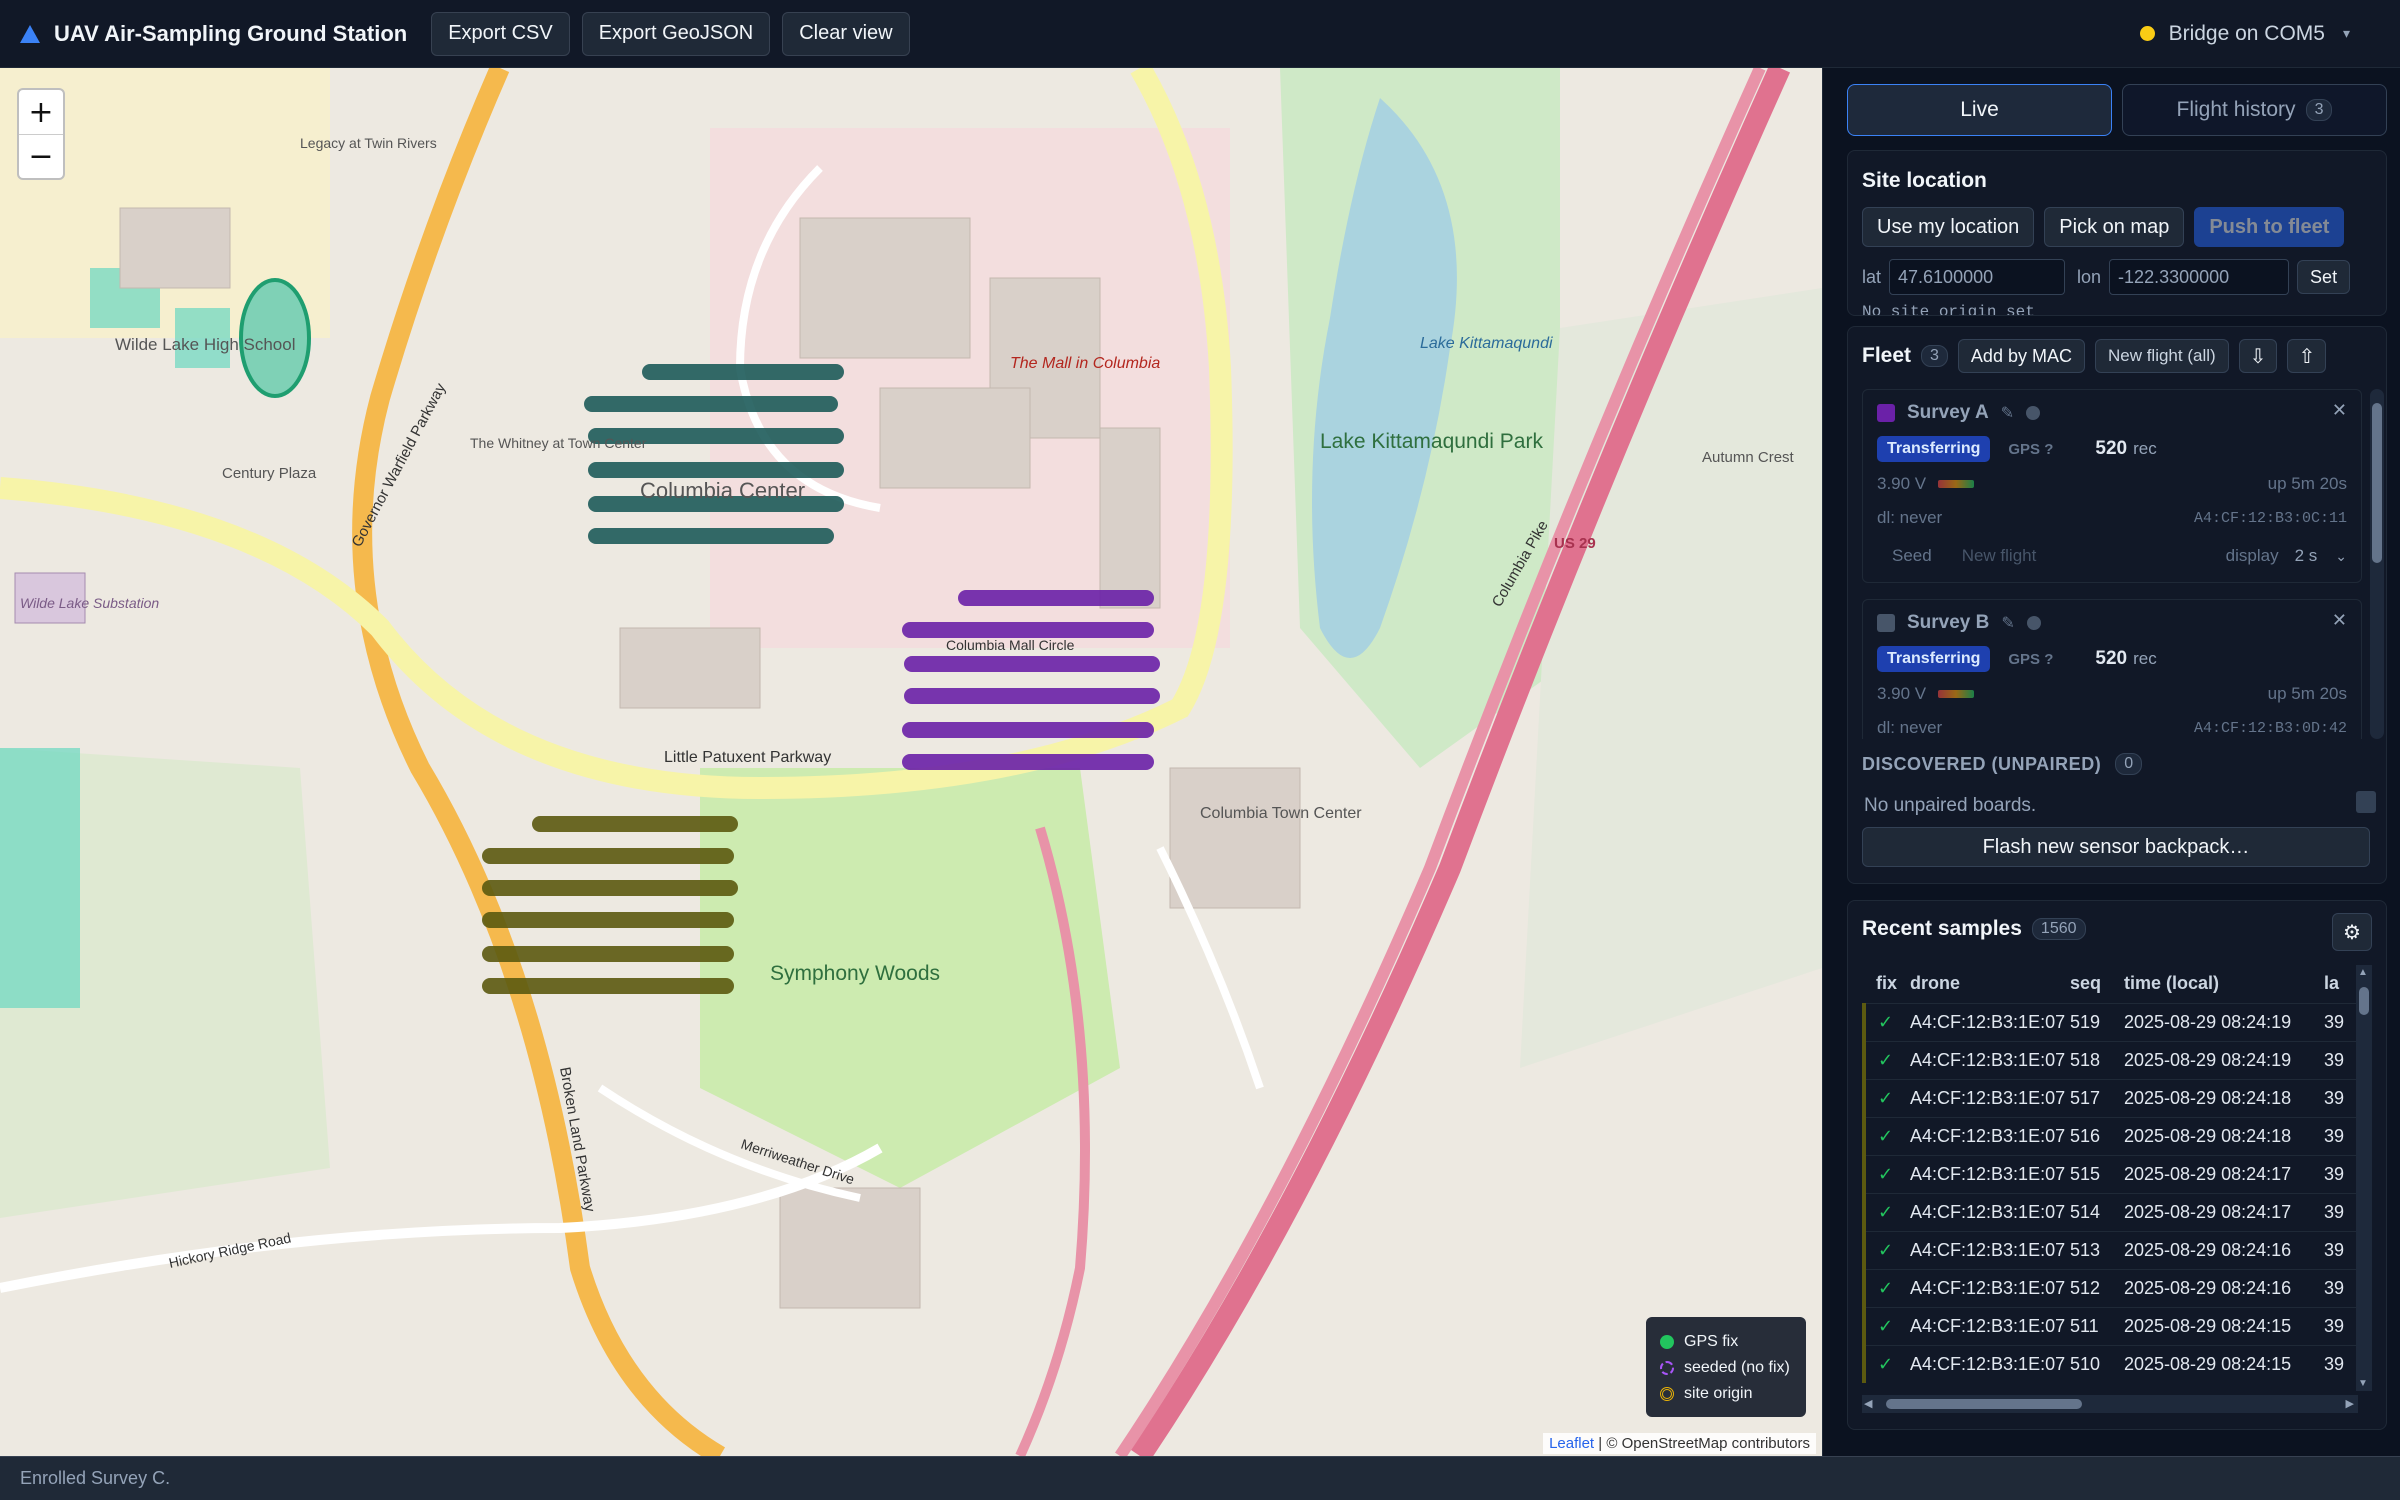 Image resolution: width=2400 pixels, height=1500 pixels. What do you see at coordinates (2363, 972) in the screenshot?
I see `scroll-up-icon: ▲` at bounding box center [2363, 972].